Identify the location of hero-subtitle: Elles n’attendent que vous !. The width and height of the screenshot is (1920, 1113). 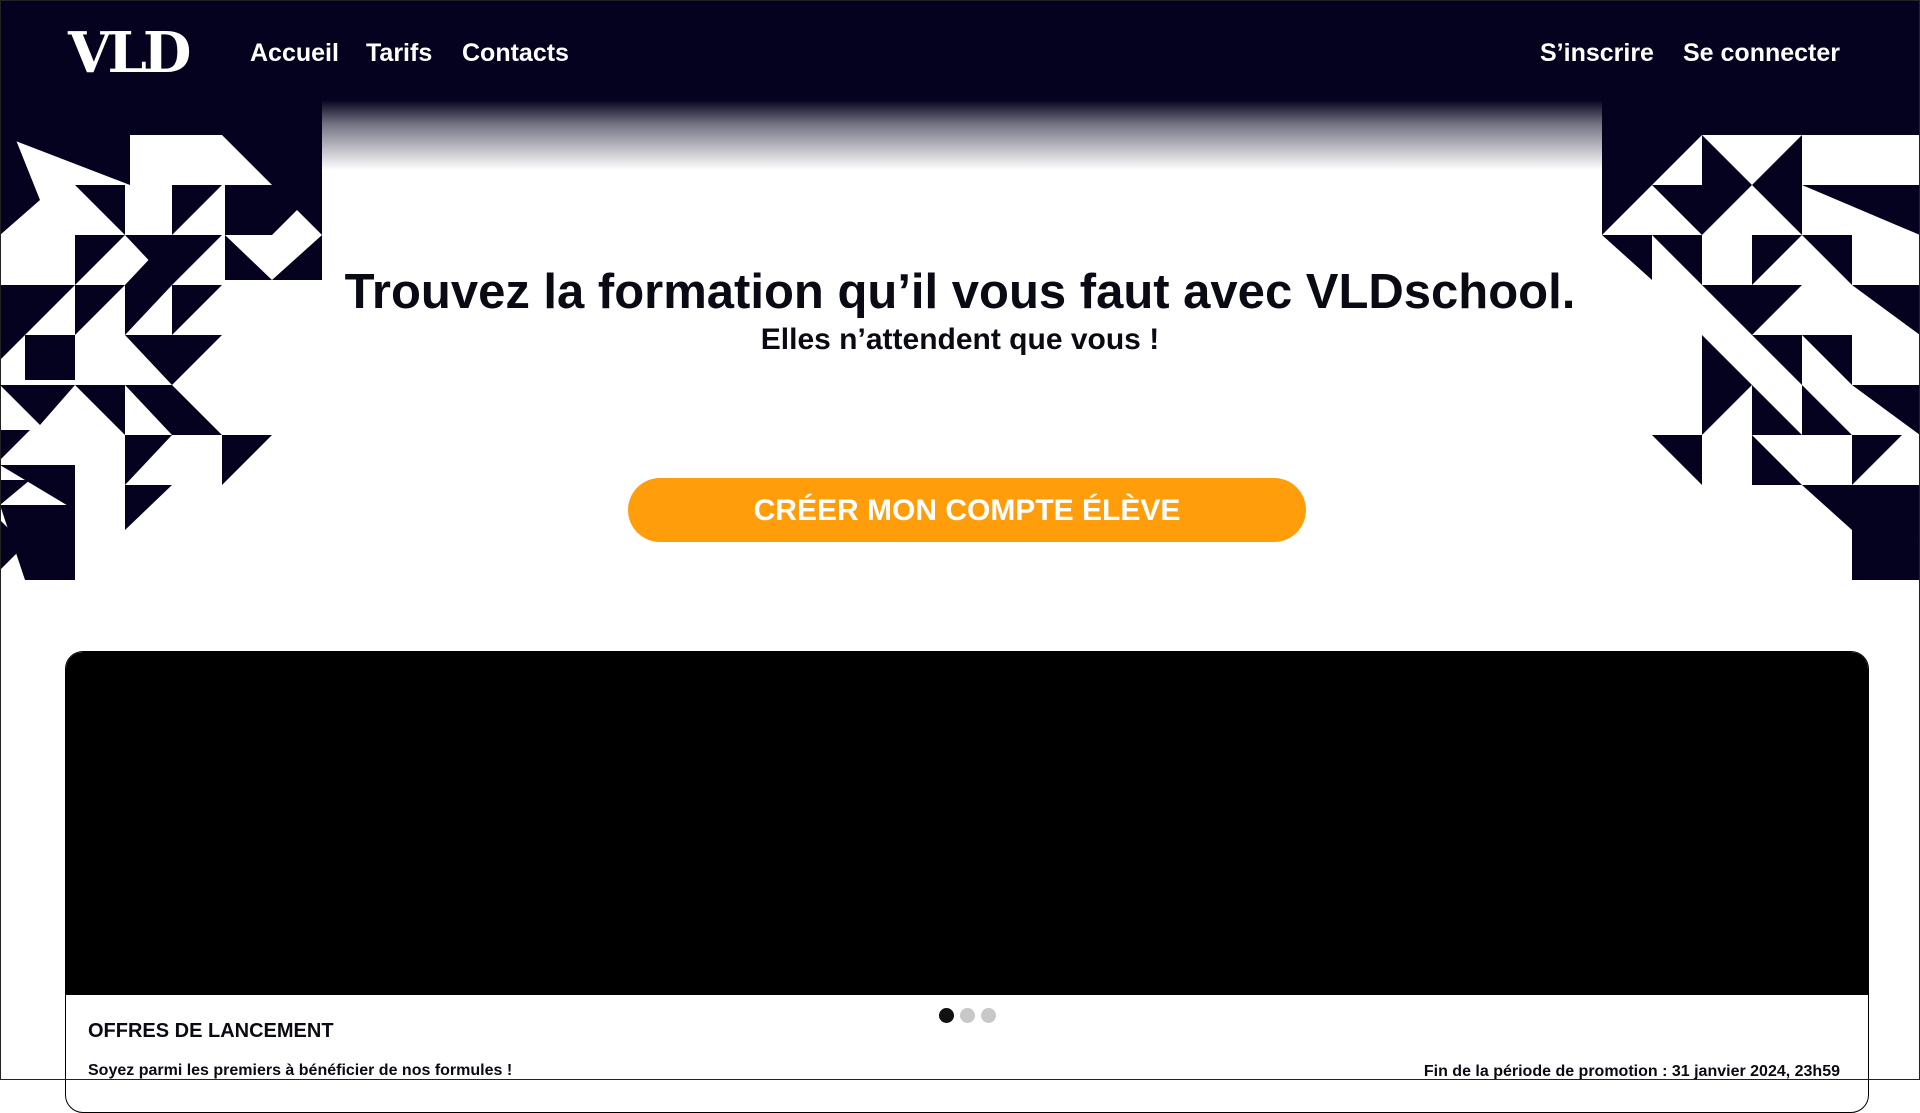
(960, 339).